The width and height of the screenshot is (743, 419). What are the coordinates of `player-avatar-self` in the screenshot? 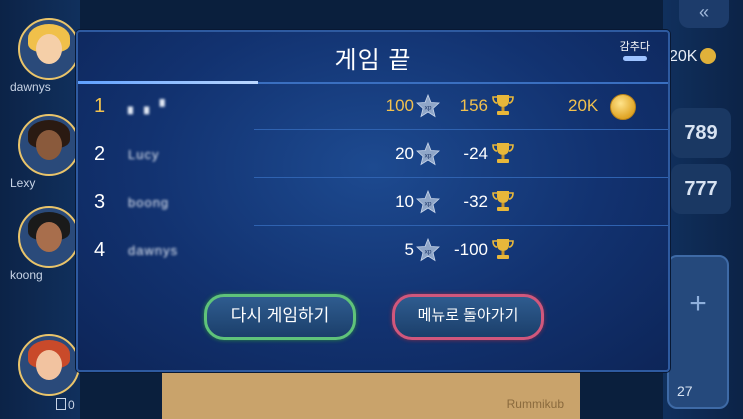 It's located at (49, 365).